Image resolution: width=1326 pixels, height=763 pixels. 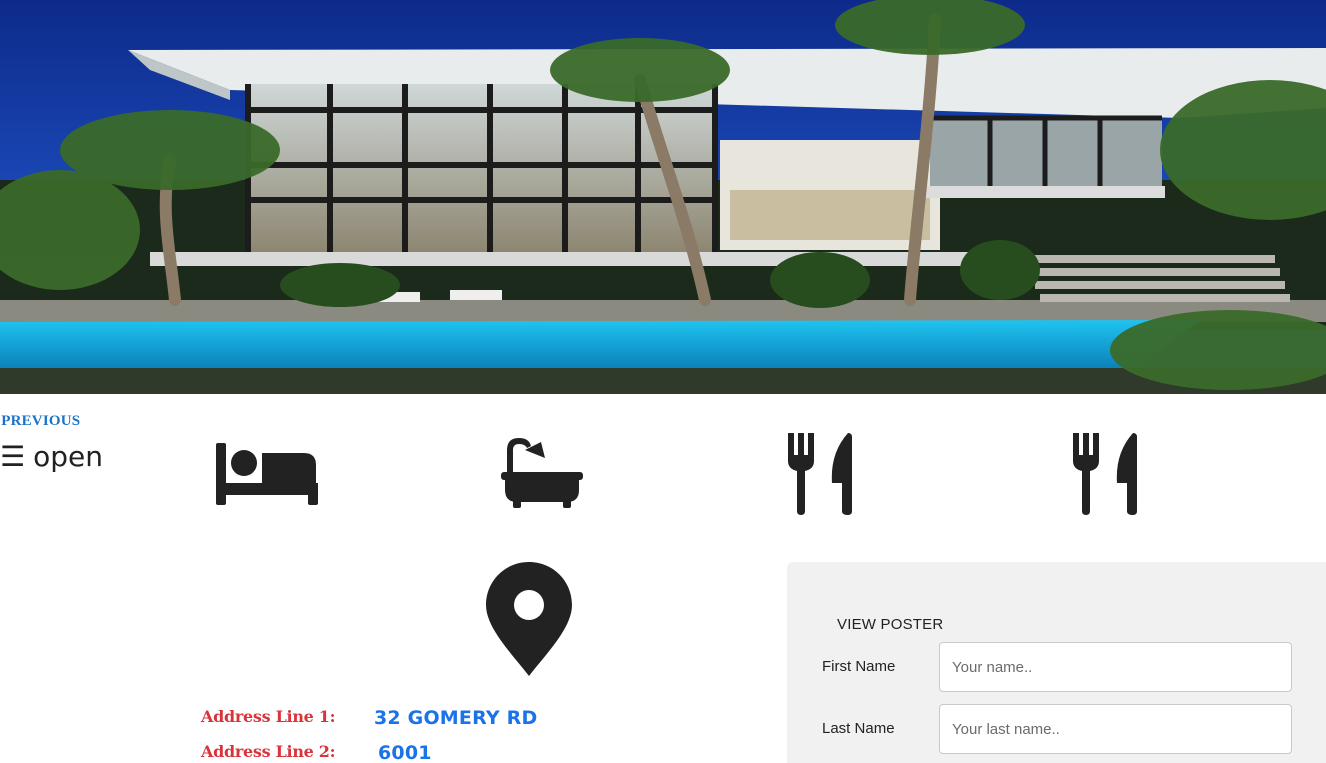 What do you see at coordinates (456, 718) in the screenshot?
I see `address-line-1-value: 32 GOMERY RD` at bounding box center [456, 718].